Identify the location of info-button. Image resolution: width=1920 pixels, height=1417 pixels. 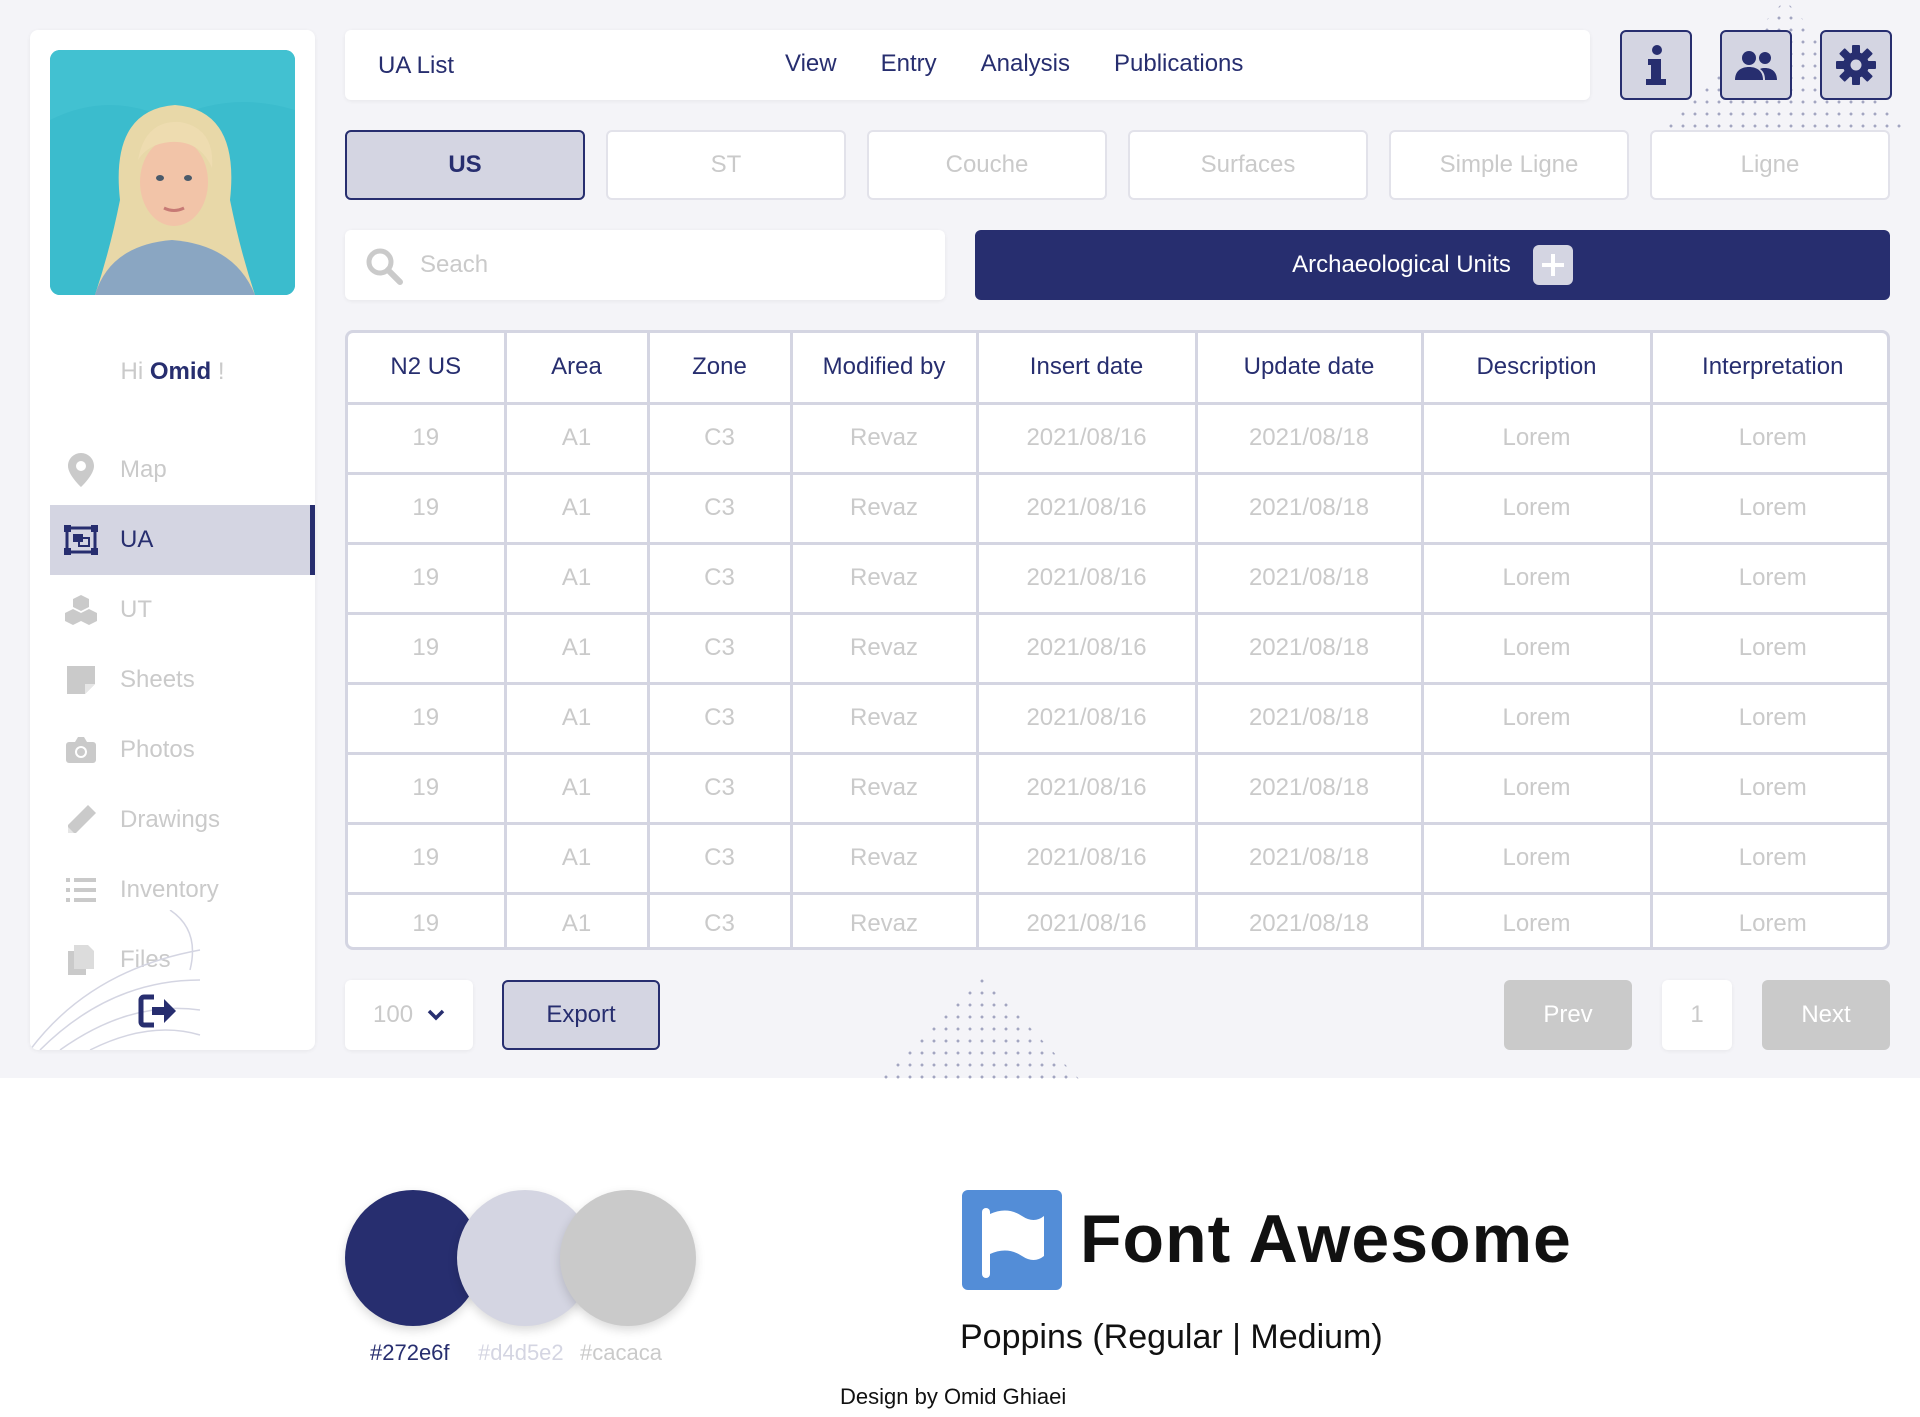
(1656, 65).